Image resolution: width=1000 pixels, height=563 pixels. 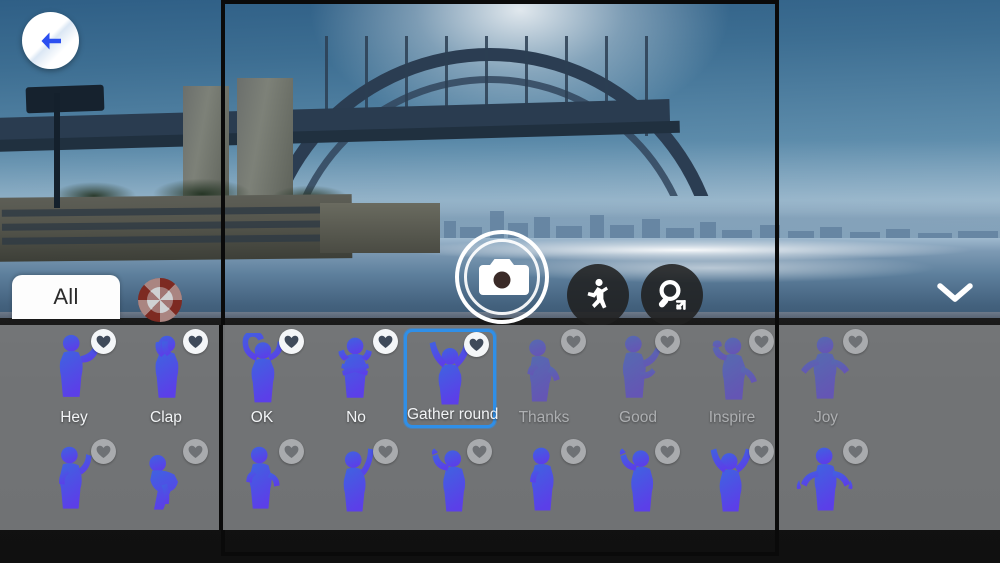 I want to click on emote-item-hey: Hey, so click(x=74, y=378).